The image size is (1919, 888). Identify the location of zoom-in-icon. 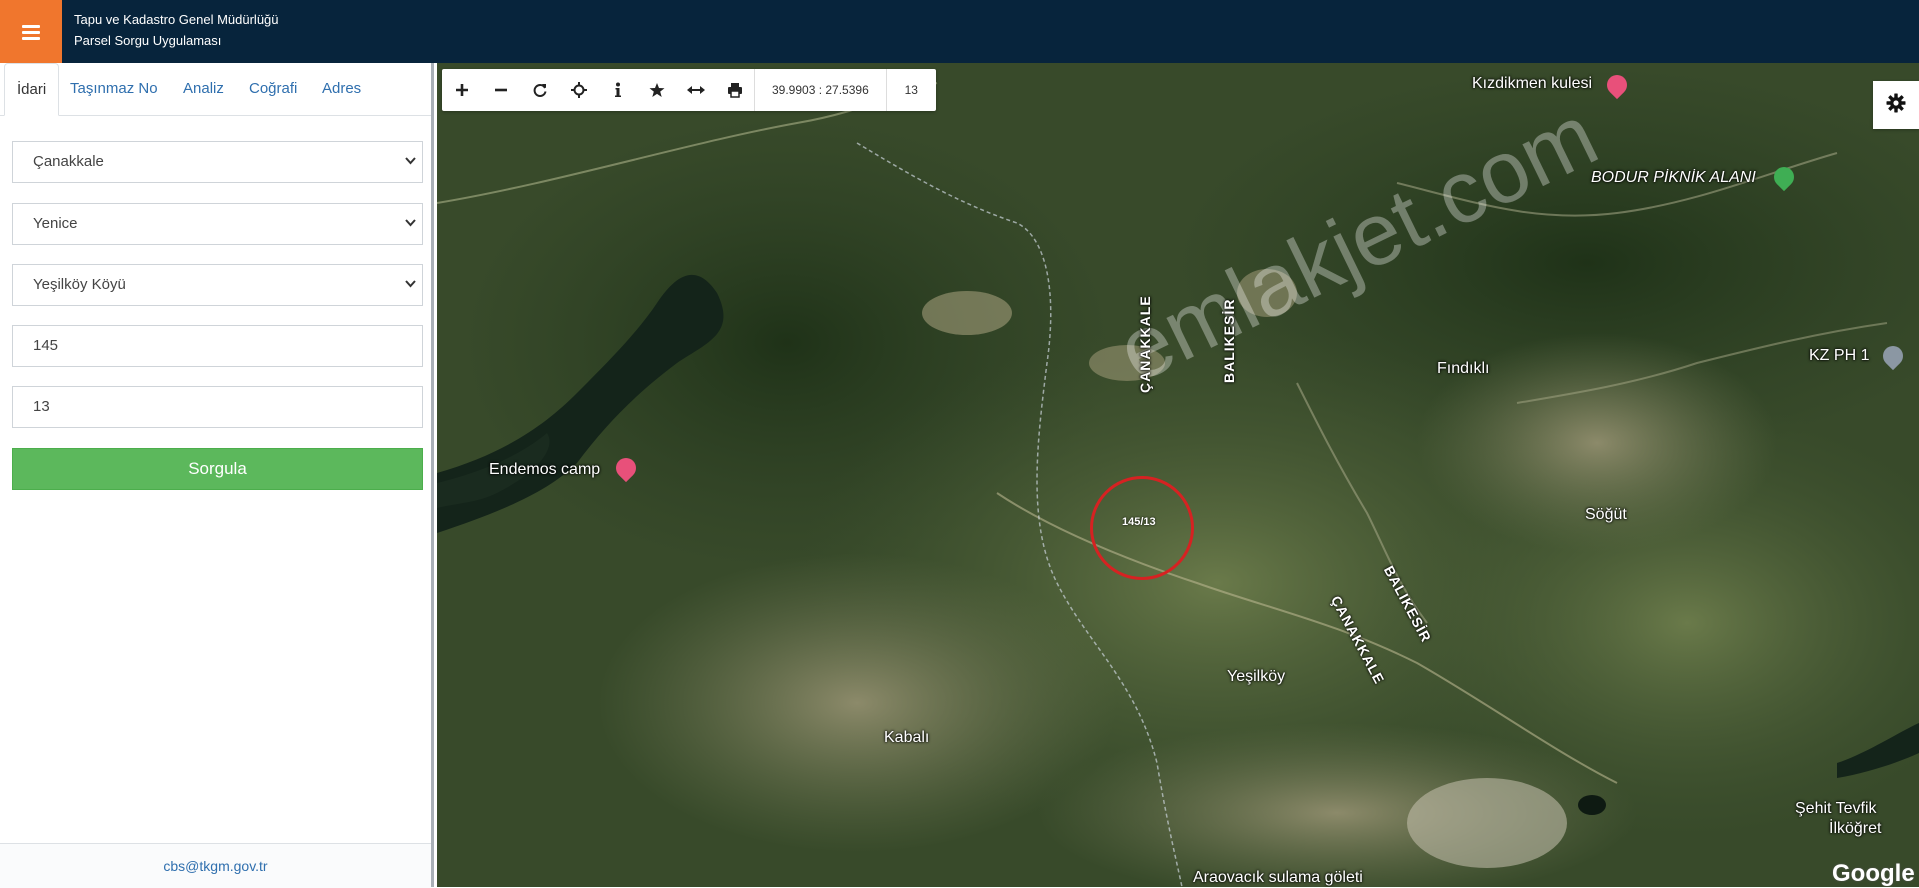
(462, 90).